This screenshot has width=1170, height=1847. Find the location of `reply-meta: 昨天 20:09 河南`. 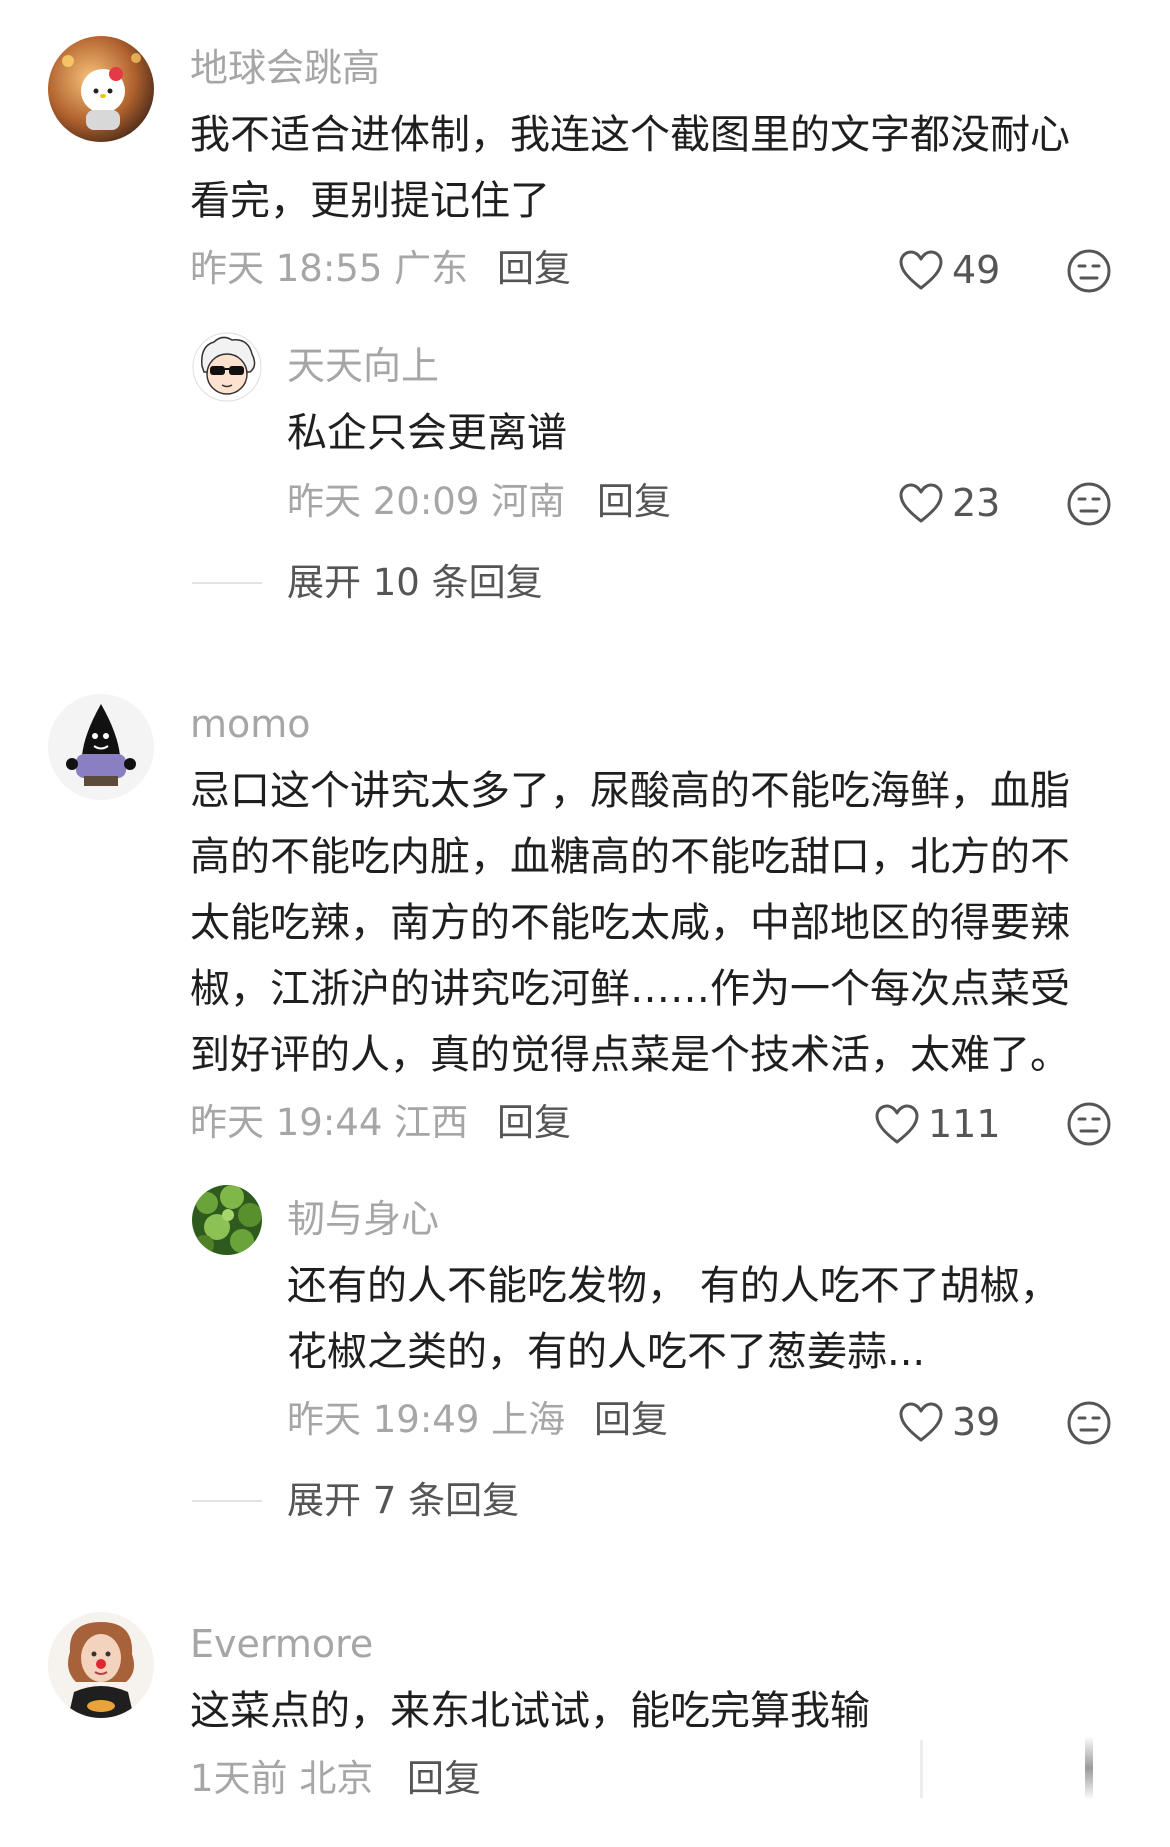

reply-meta: 昨天 20:09 河南 is located at coordinates (426, 502).